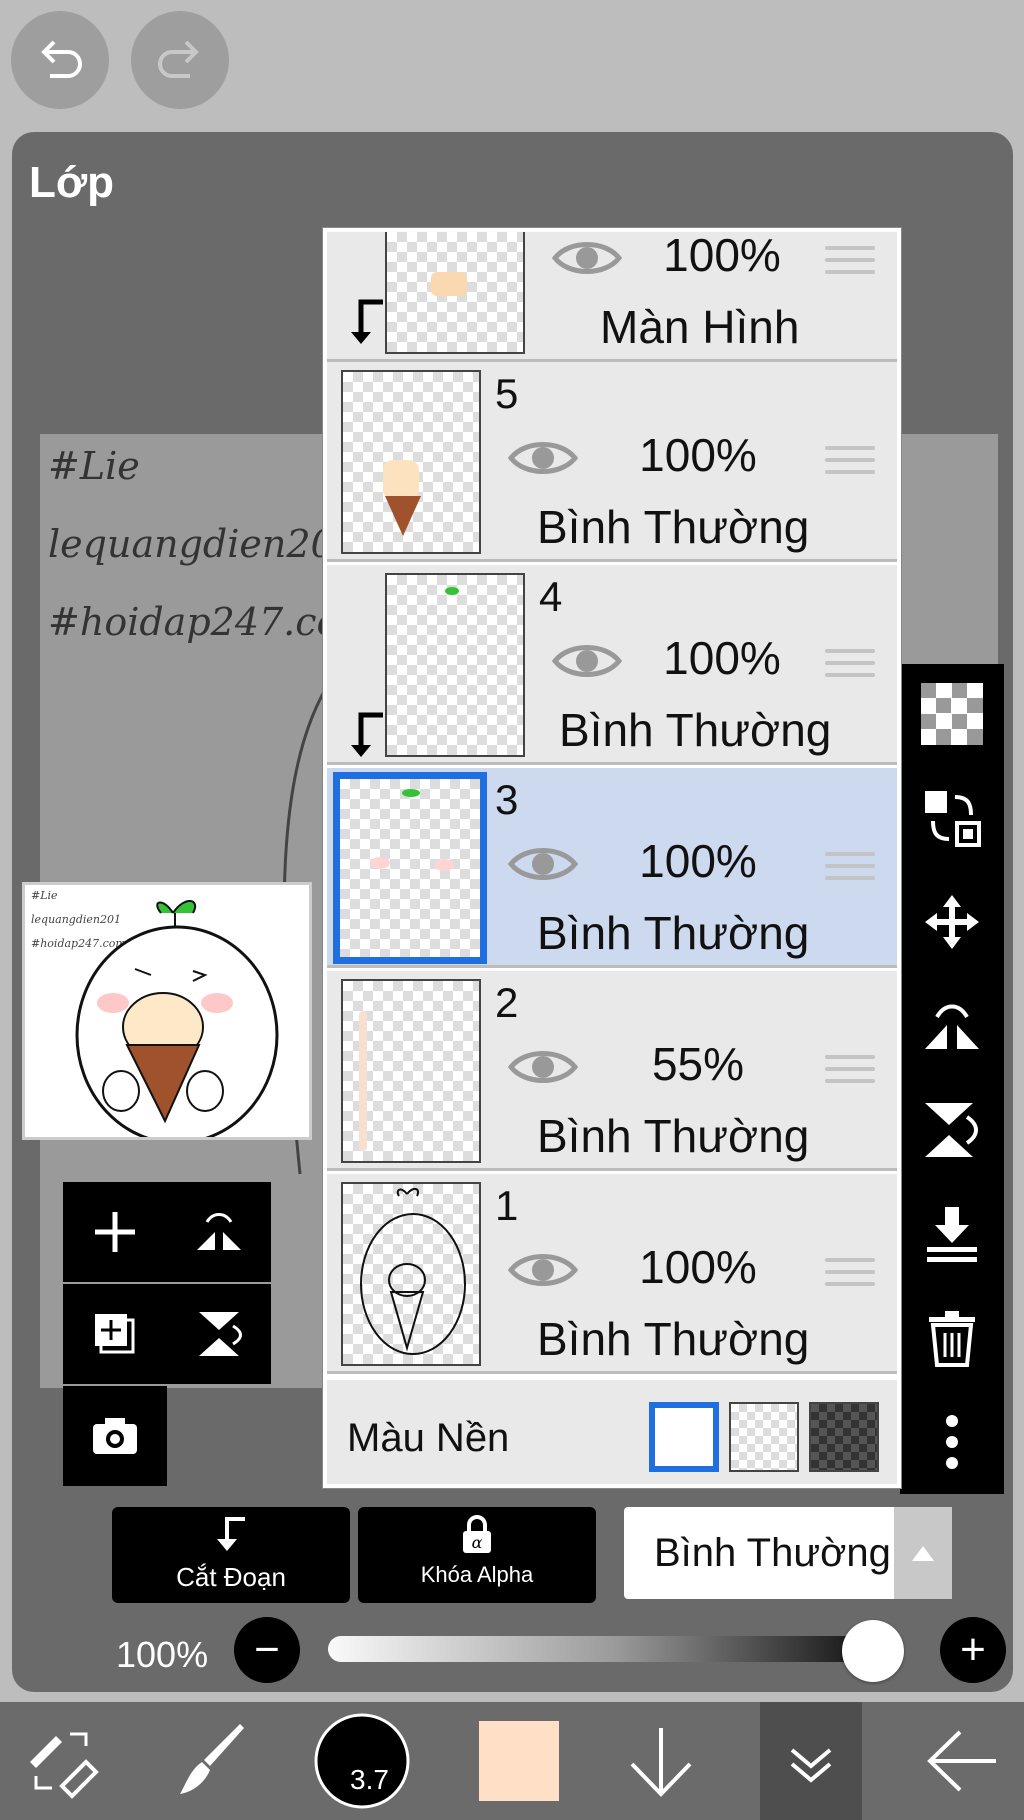 The height and width of the screenshot is (1820, 1024). Describe the element at coordinates (115, 1232) in the screenshot. I see `add-layer-button` at that location.